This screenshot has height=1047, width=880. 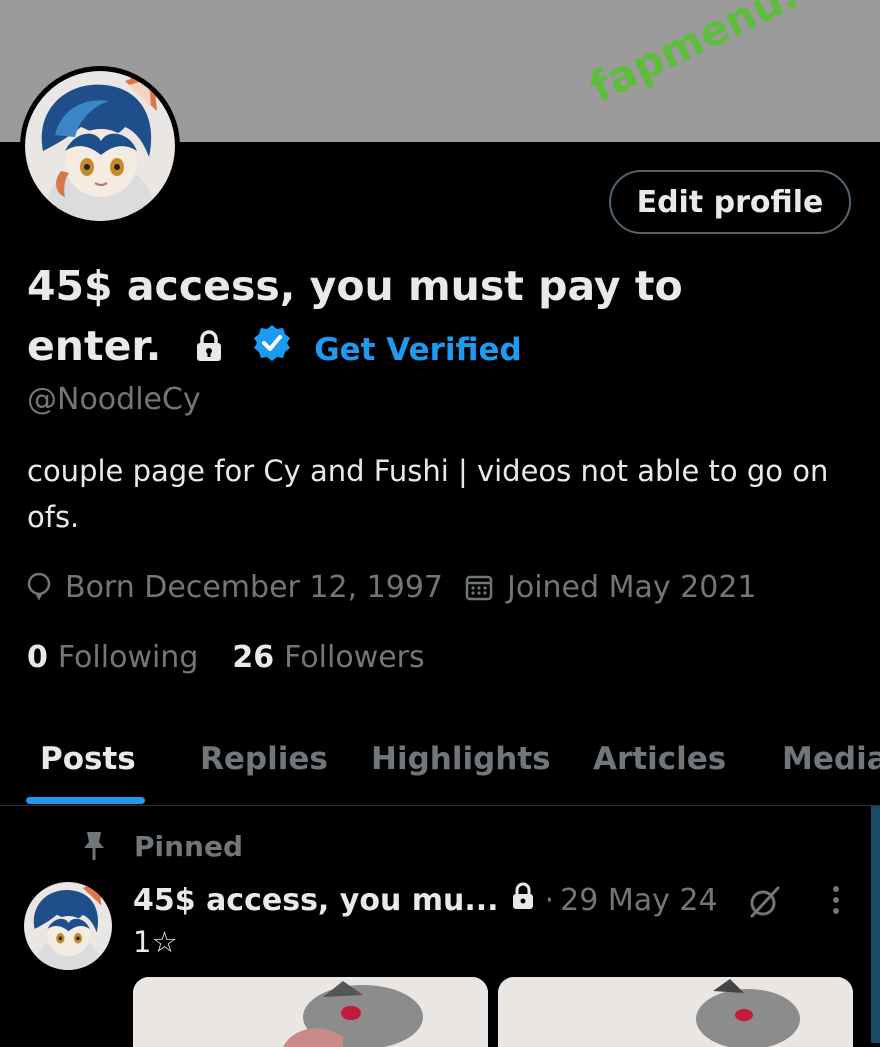 What do you see at coordinates (114, 399) in the screenshot?
I see `profile-handle: @NoodleCy` at bounding box center [114, 399].